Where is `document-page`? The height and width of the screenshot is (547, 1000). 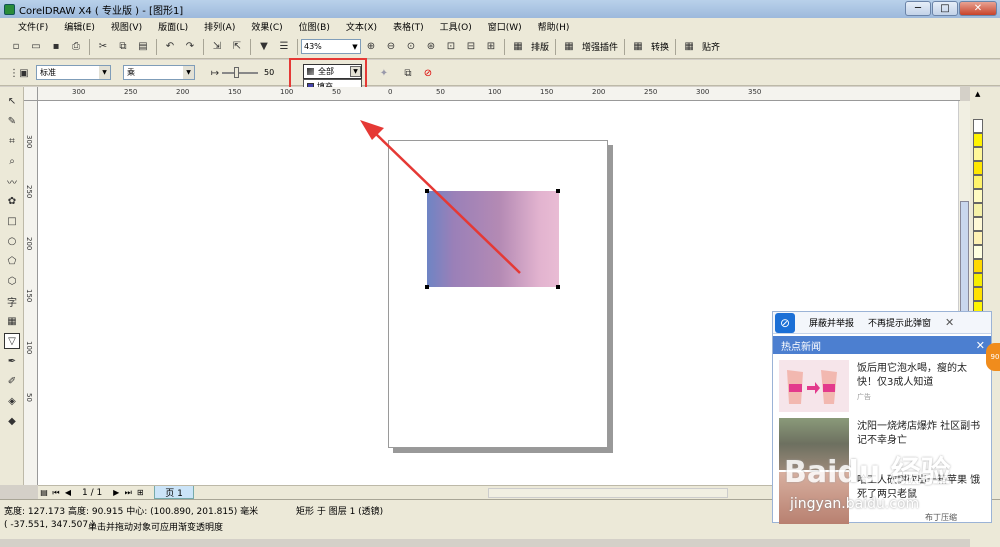 document-page is located at coordinates (498, 294).